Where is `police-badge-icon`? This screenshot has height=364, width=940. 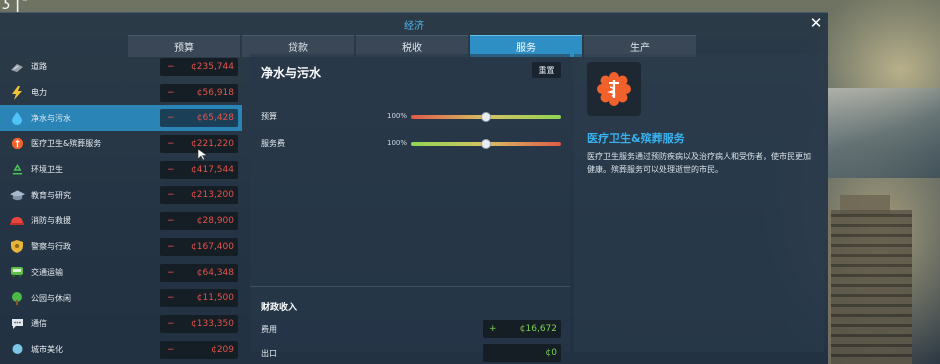 police-badge-icon is located at coordinates (17, 247).